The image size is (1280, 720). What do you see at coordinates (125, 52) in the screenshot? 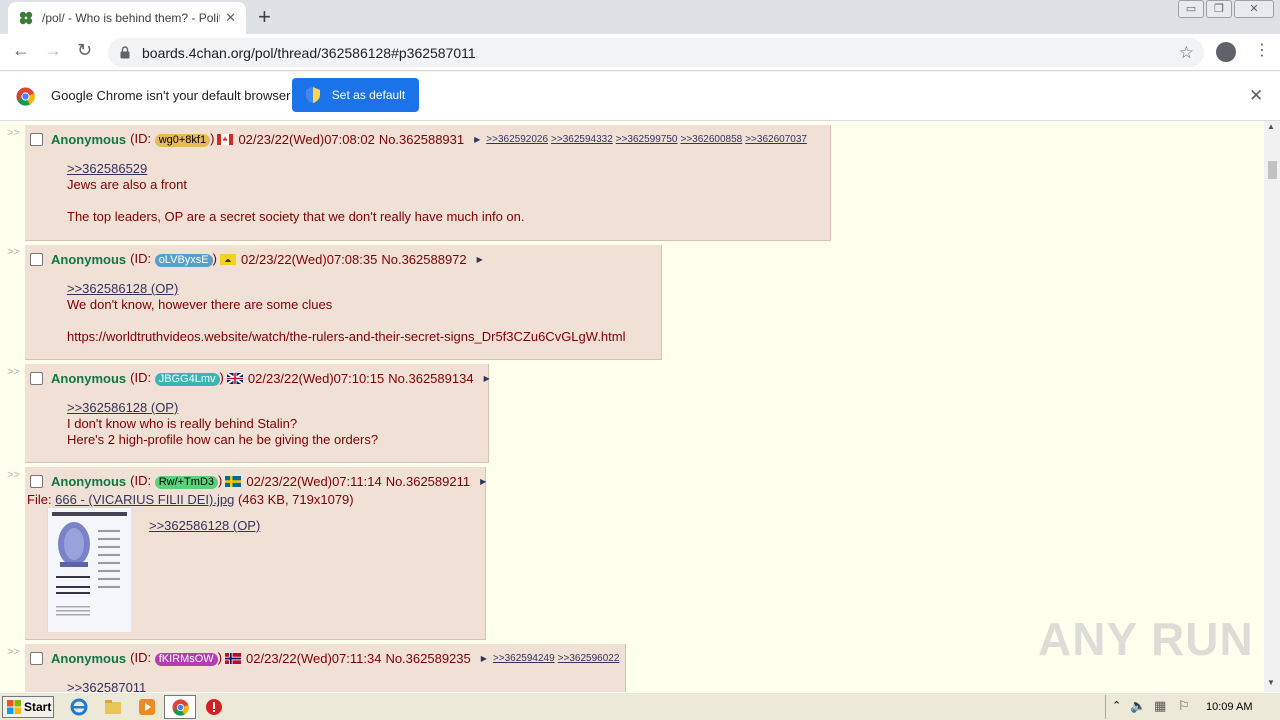
I see `lock-icon` at bounding box center [125, 52].